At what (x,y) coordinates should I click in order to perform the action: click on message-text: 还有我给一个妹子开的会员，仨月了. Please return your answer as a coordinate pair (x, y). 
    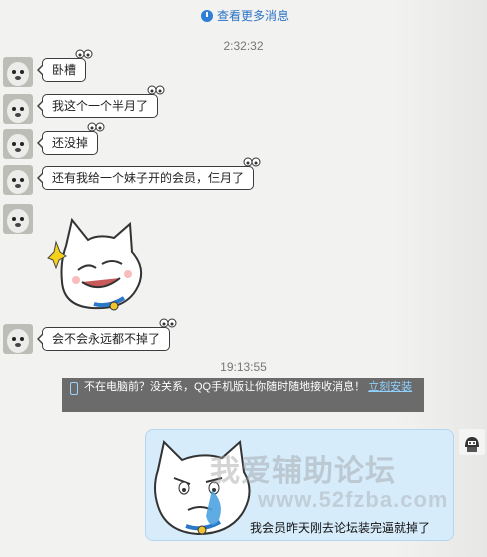
    Looking at the image, I should click on (148, 178).